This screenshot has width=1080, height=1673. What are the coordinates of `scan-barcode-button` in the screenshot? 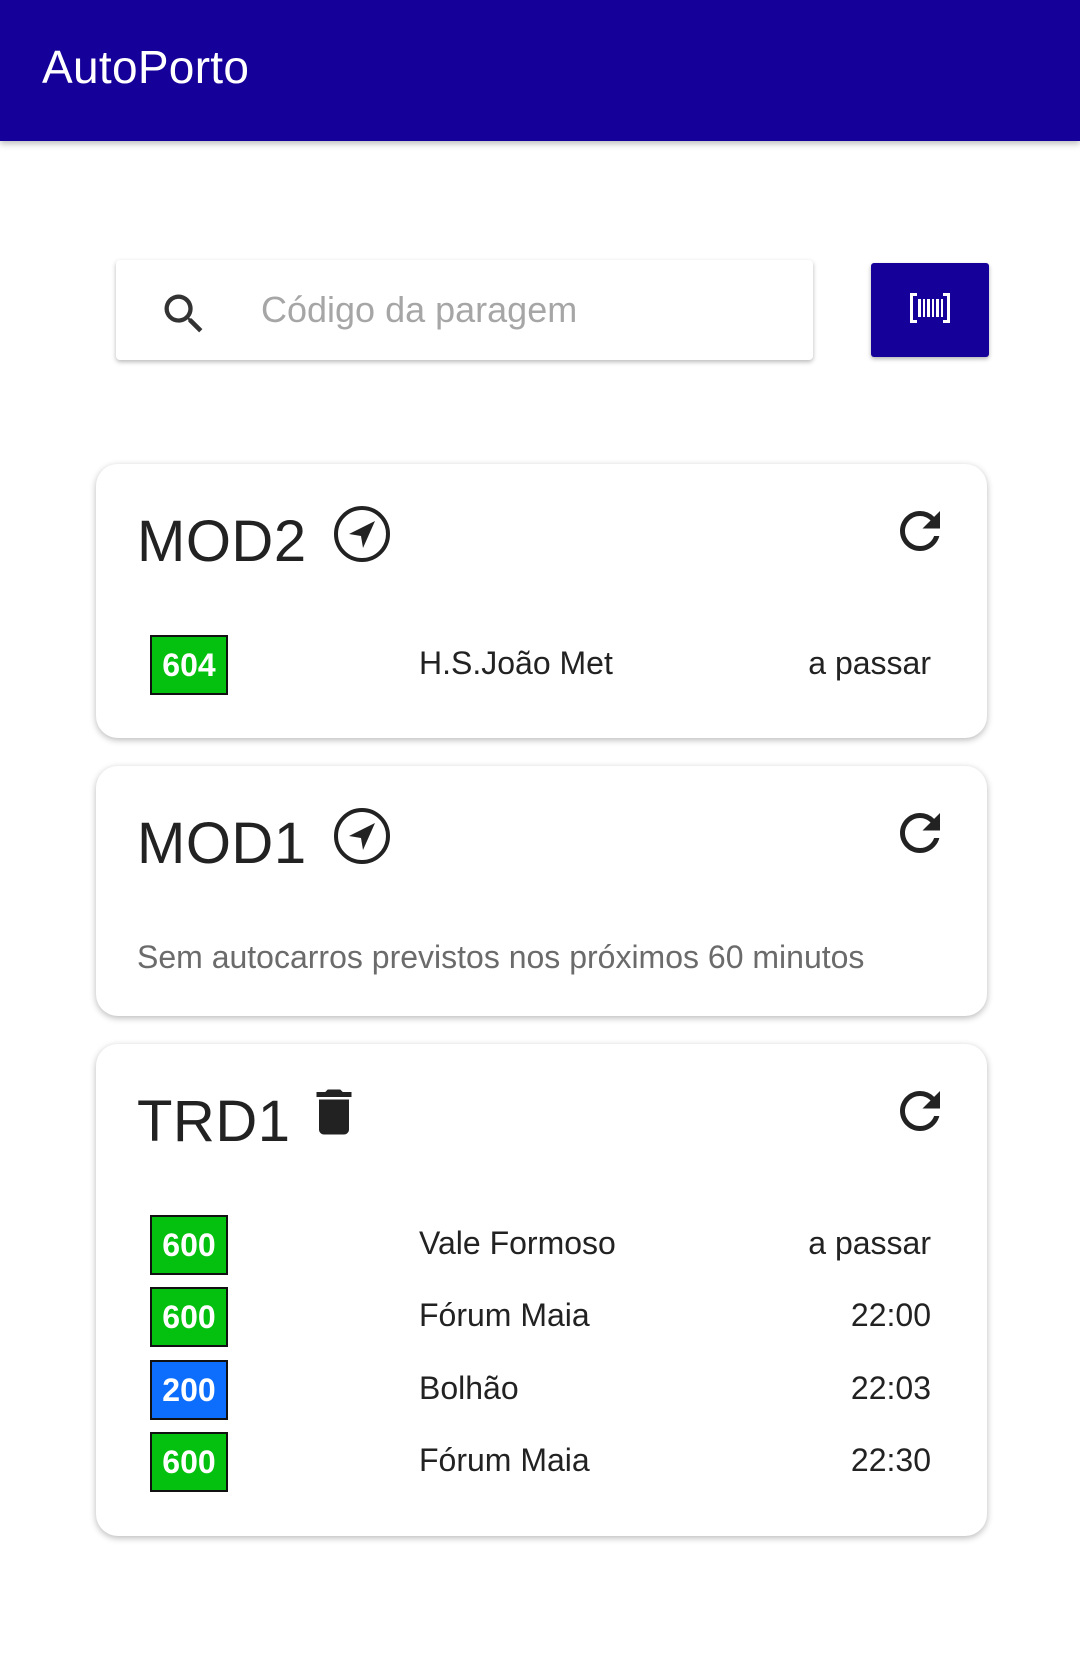 It's located at (930, 310).